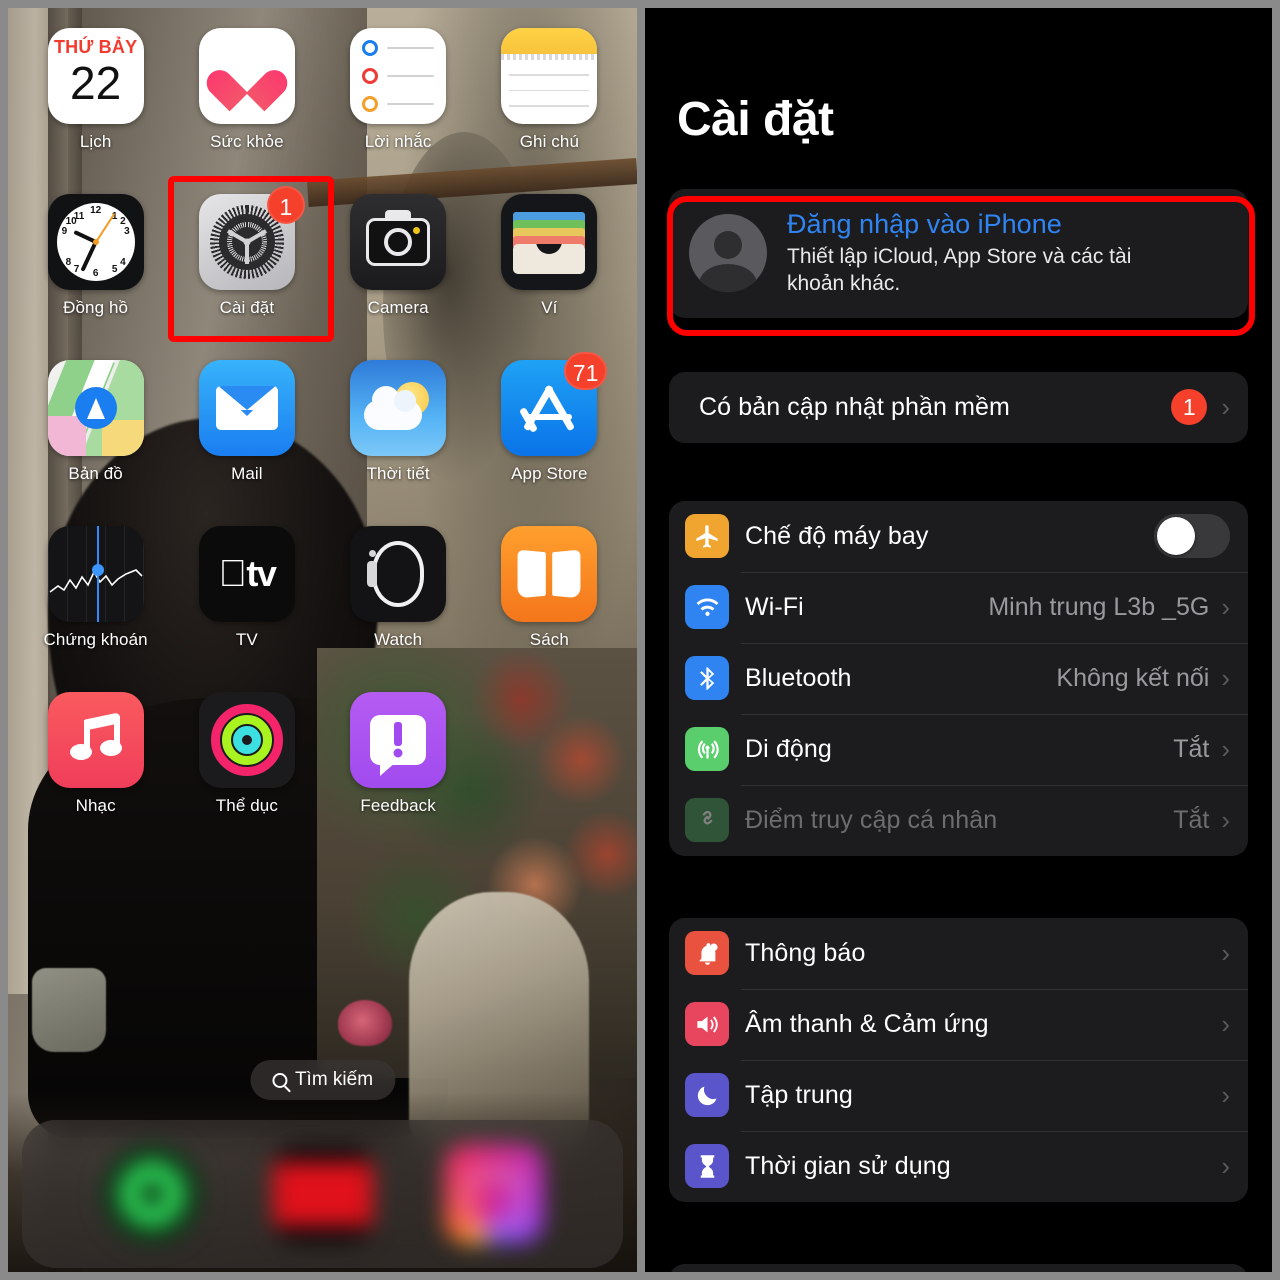 Image resolution: width=1280 pixels, height=1280 pixels. Describe the element at coordinates (322, 1194) in the screenshot. I see `dock-item-netflix` at that location.